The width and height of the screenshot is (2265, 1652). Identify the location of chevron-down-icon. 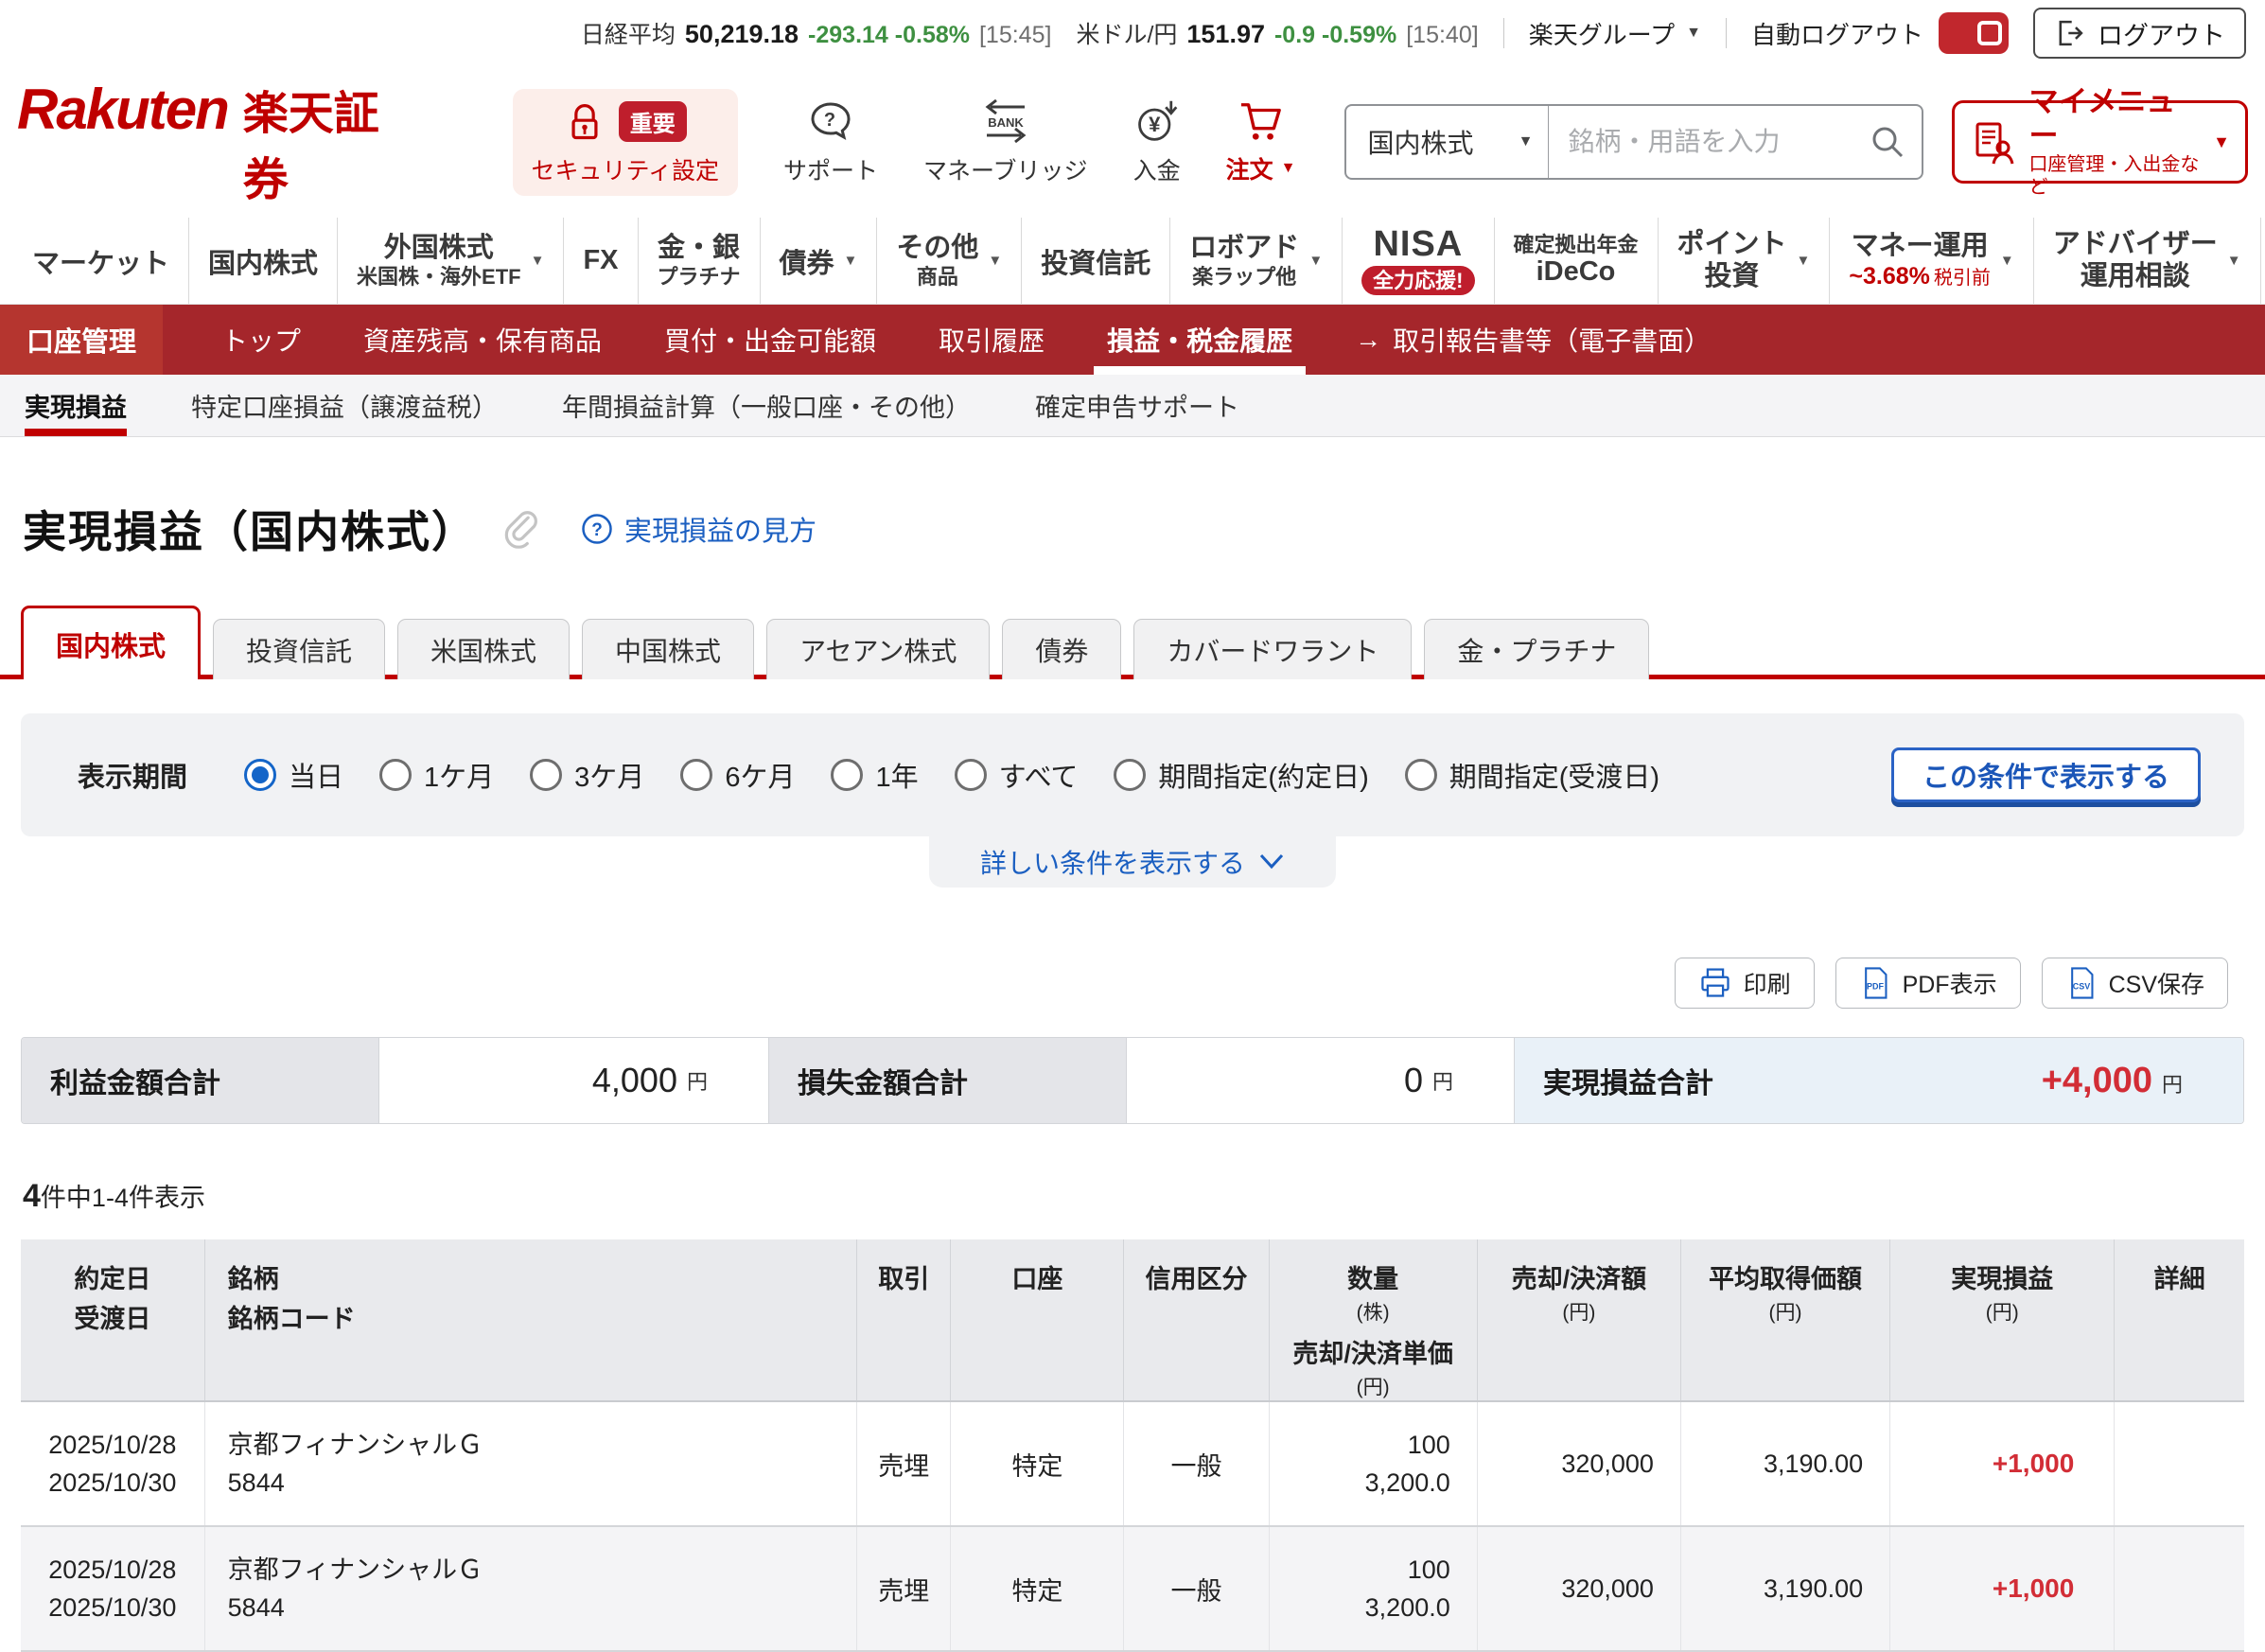
(1271, 862).